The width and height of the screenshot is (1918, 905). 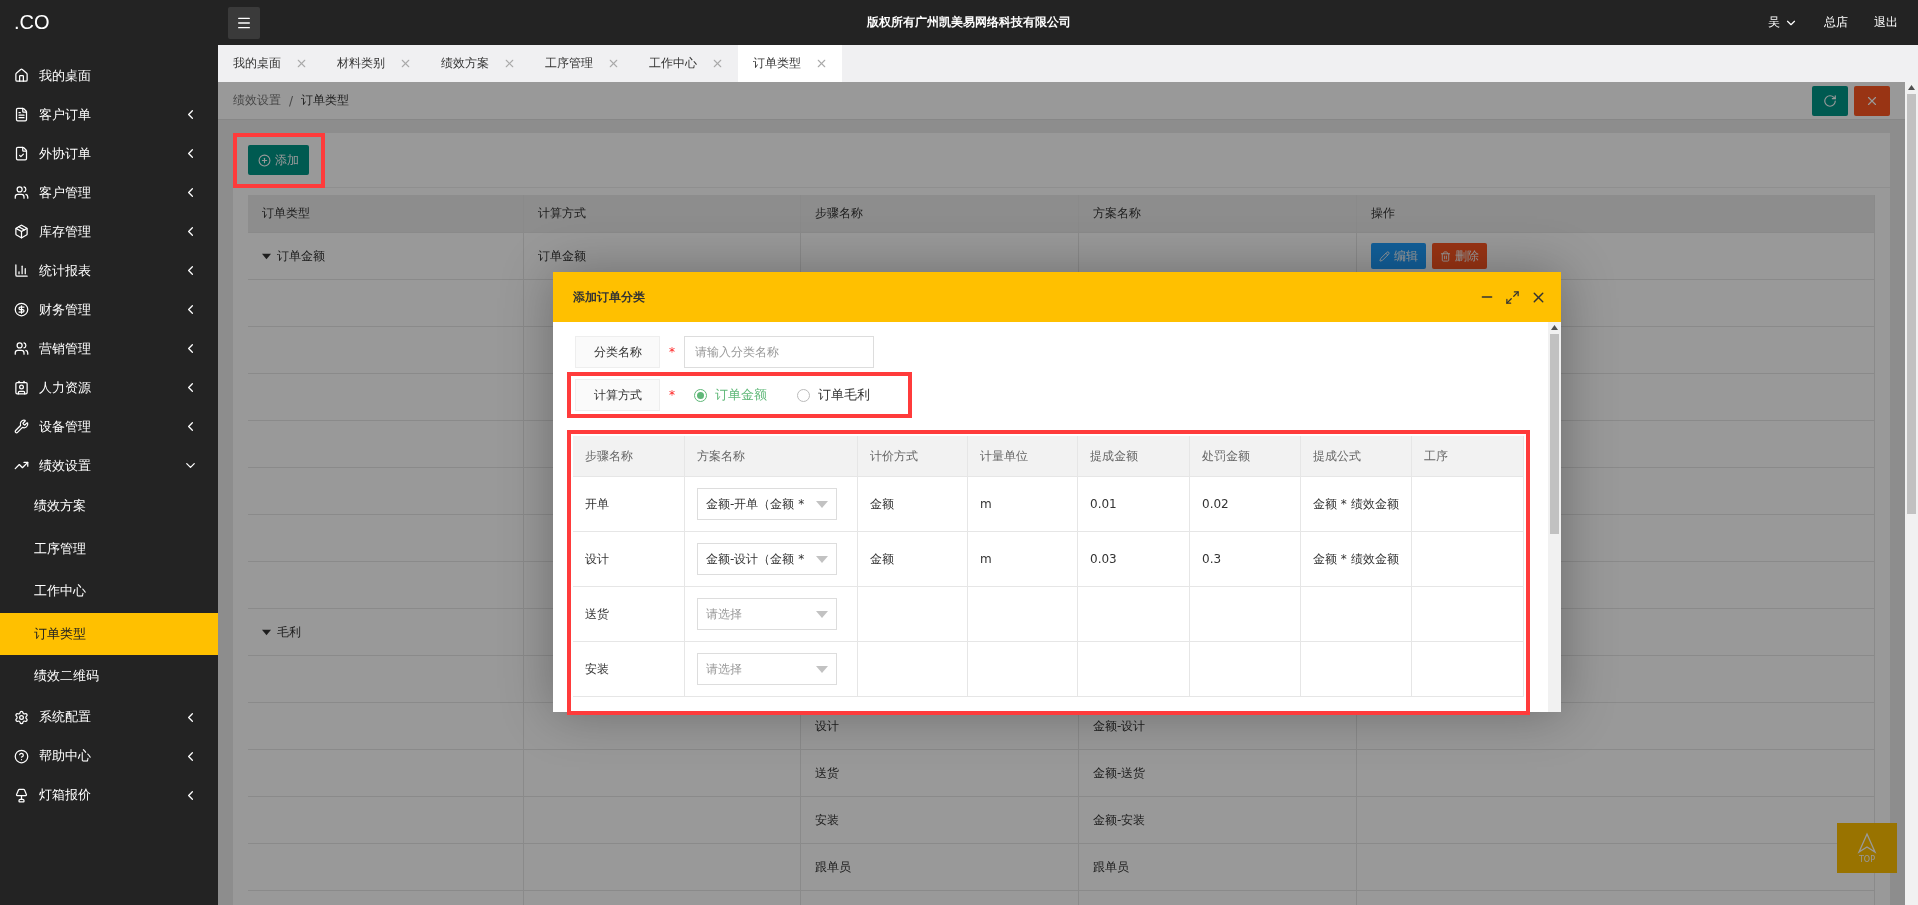 What do you see at coordinates (833, 395) in the screenshot?
I see `radio-option: 订单毛利` at bounding box center [833, 395].